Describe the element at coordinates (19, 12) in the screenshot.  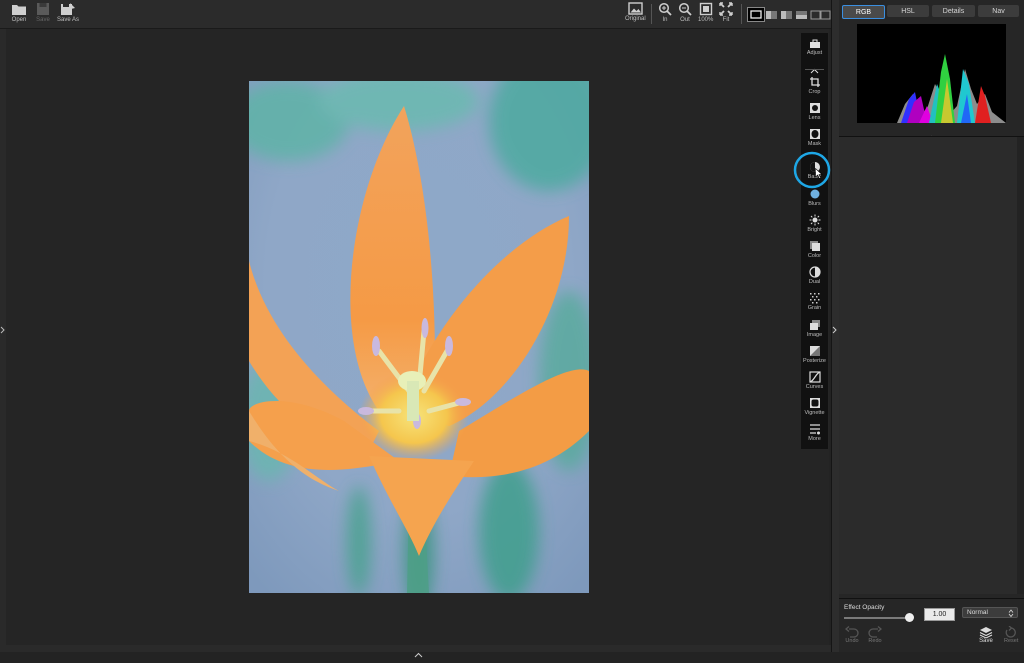
I see `open-button: Open` at that location.